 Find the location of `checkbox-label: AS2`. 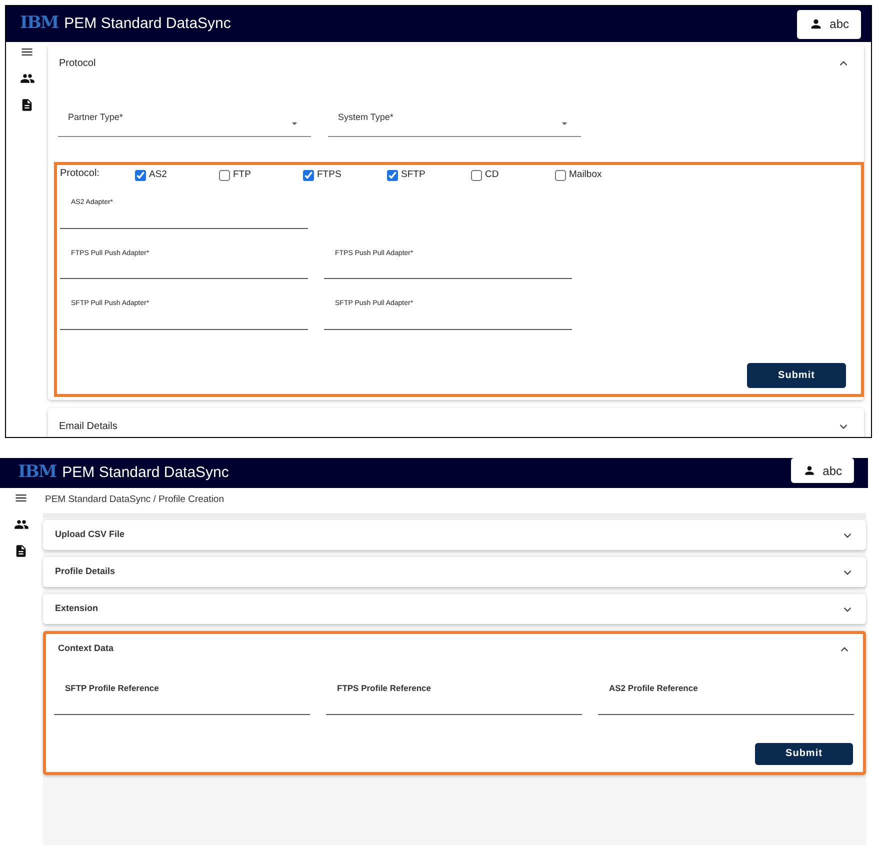

checkbox-label: AS2 is located at coordinates (158, 175).